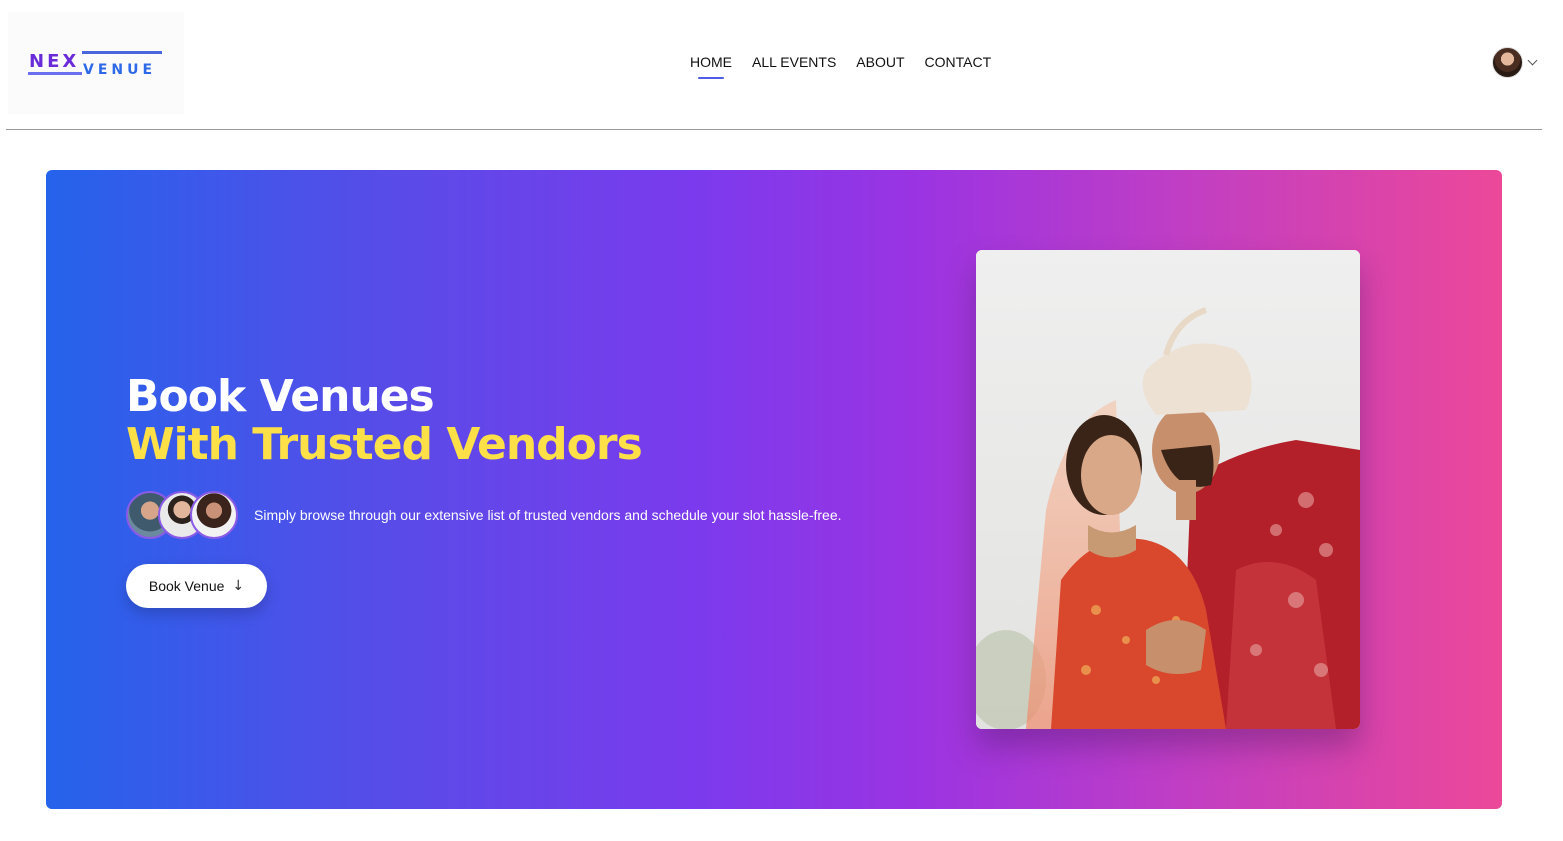  What do you see at coordinates (55, 73) in the screenshot?
I see `logo-bar-bottom` at bounding box center [55, 73].